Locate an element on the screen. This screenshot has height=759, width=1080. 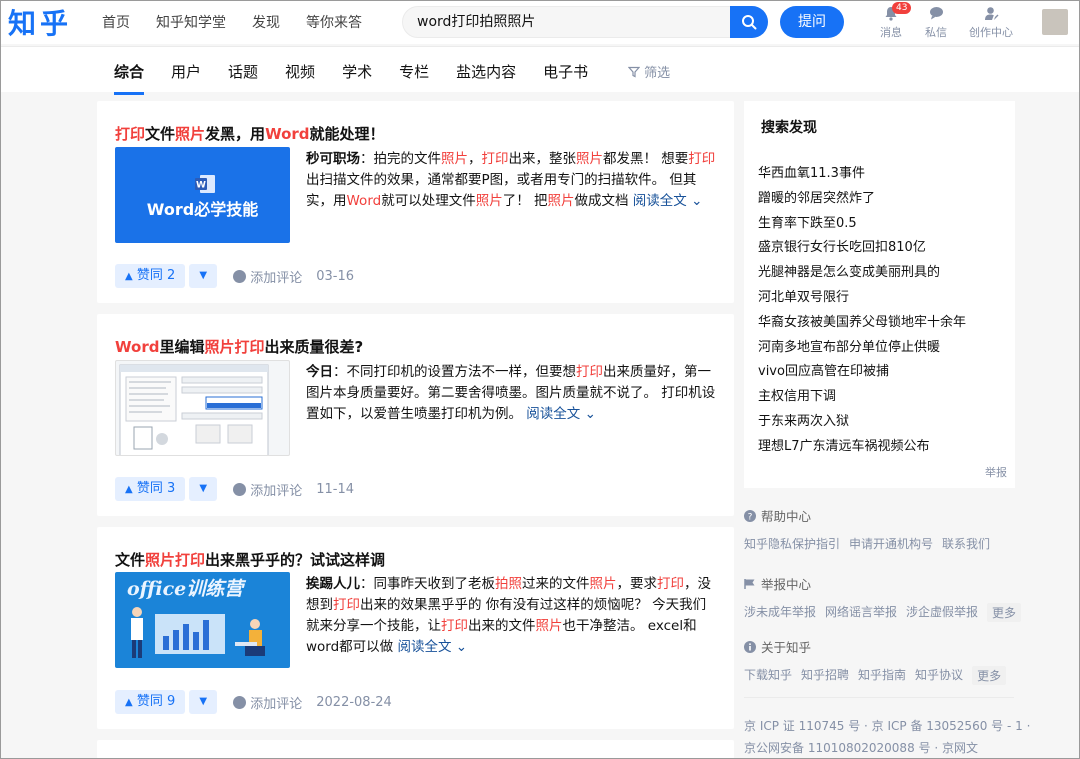
result-actions: ▲ 赞同 2 ▼ 添加评论 03-16 is located at coordinates (234, 276).